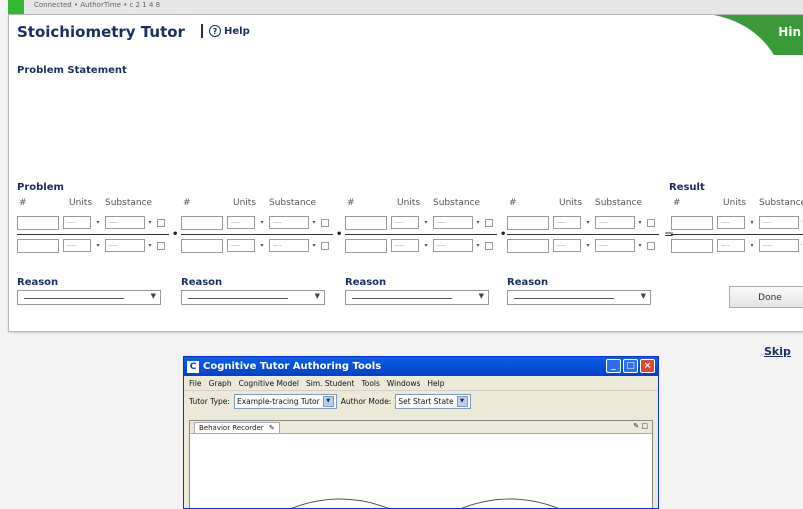 The height and width of the screenshot is (509, 803). Describe the element at coordinates (405, 7) in the screenshot. I see `status-bar: Connected • AuthorTime • c 2 1 4 8` at that location.